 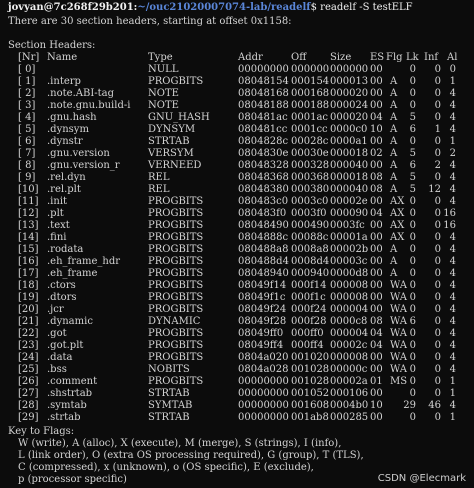 What do you see at coordinates (58, 225) in the screenshot?
I see `cell-name: .text` at bounding box center [58, 225].